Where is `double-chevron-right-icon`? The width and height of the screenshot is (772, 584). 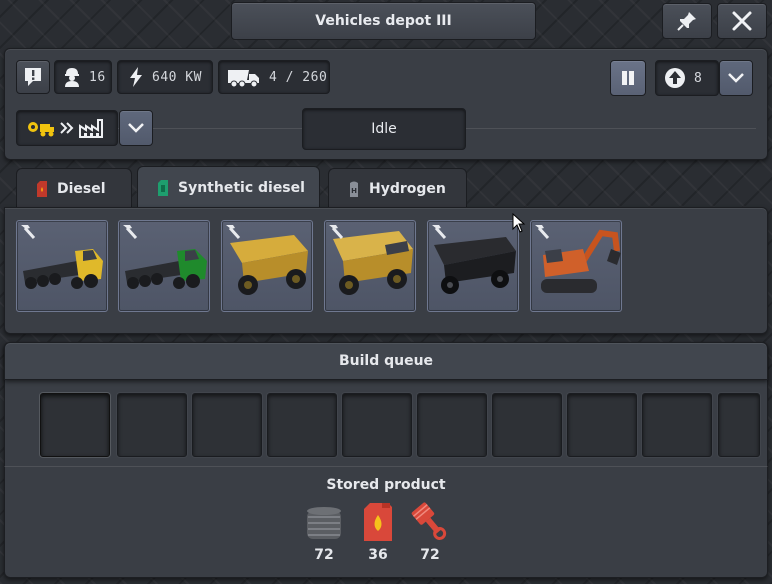 double-chevron-right-icon is located at coordinates (67, 128).